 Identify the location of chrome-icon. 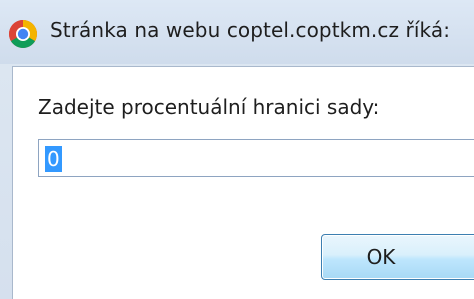
(23, 34).